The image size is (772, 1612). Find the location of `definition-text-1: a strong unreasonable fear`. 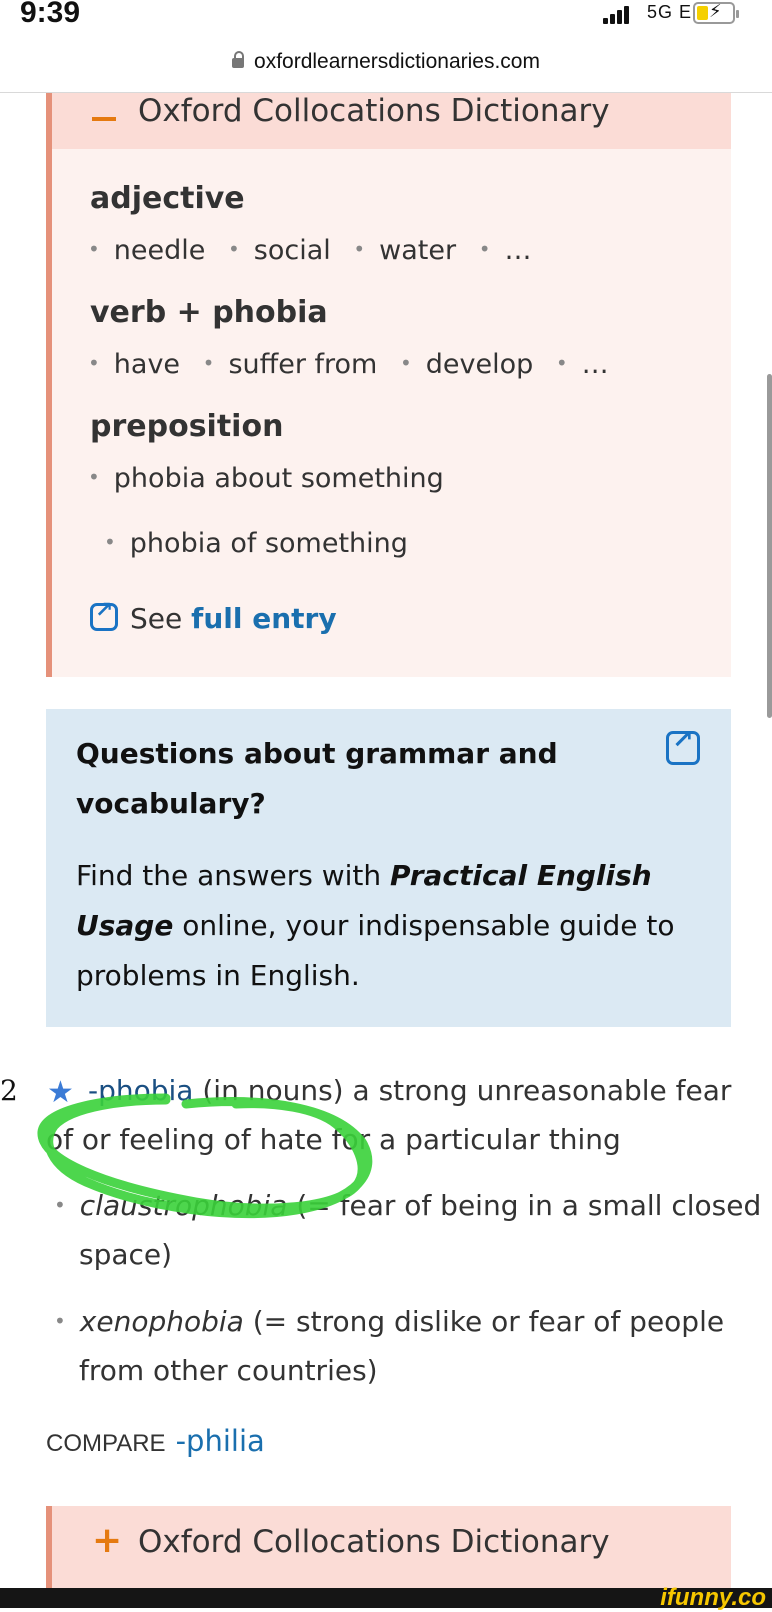

definition-text-1: a strong unreasonable fear is located at coordinates (537, 1090).